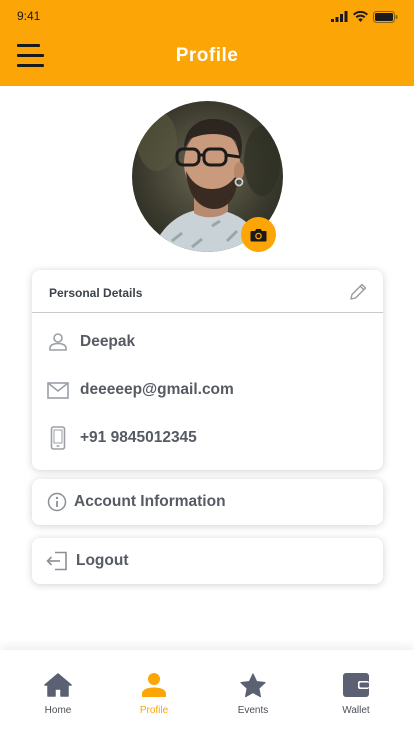  I want to click on info-icon, so click(57, 502).